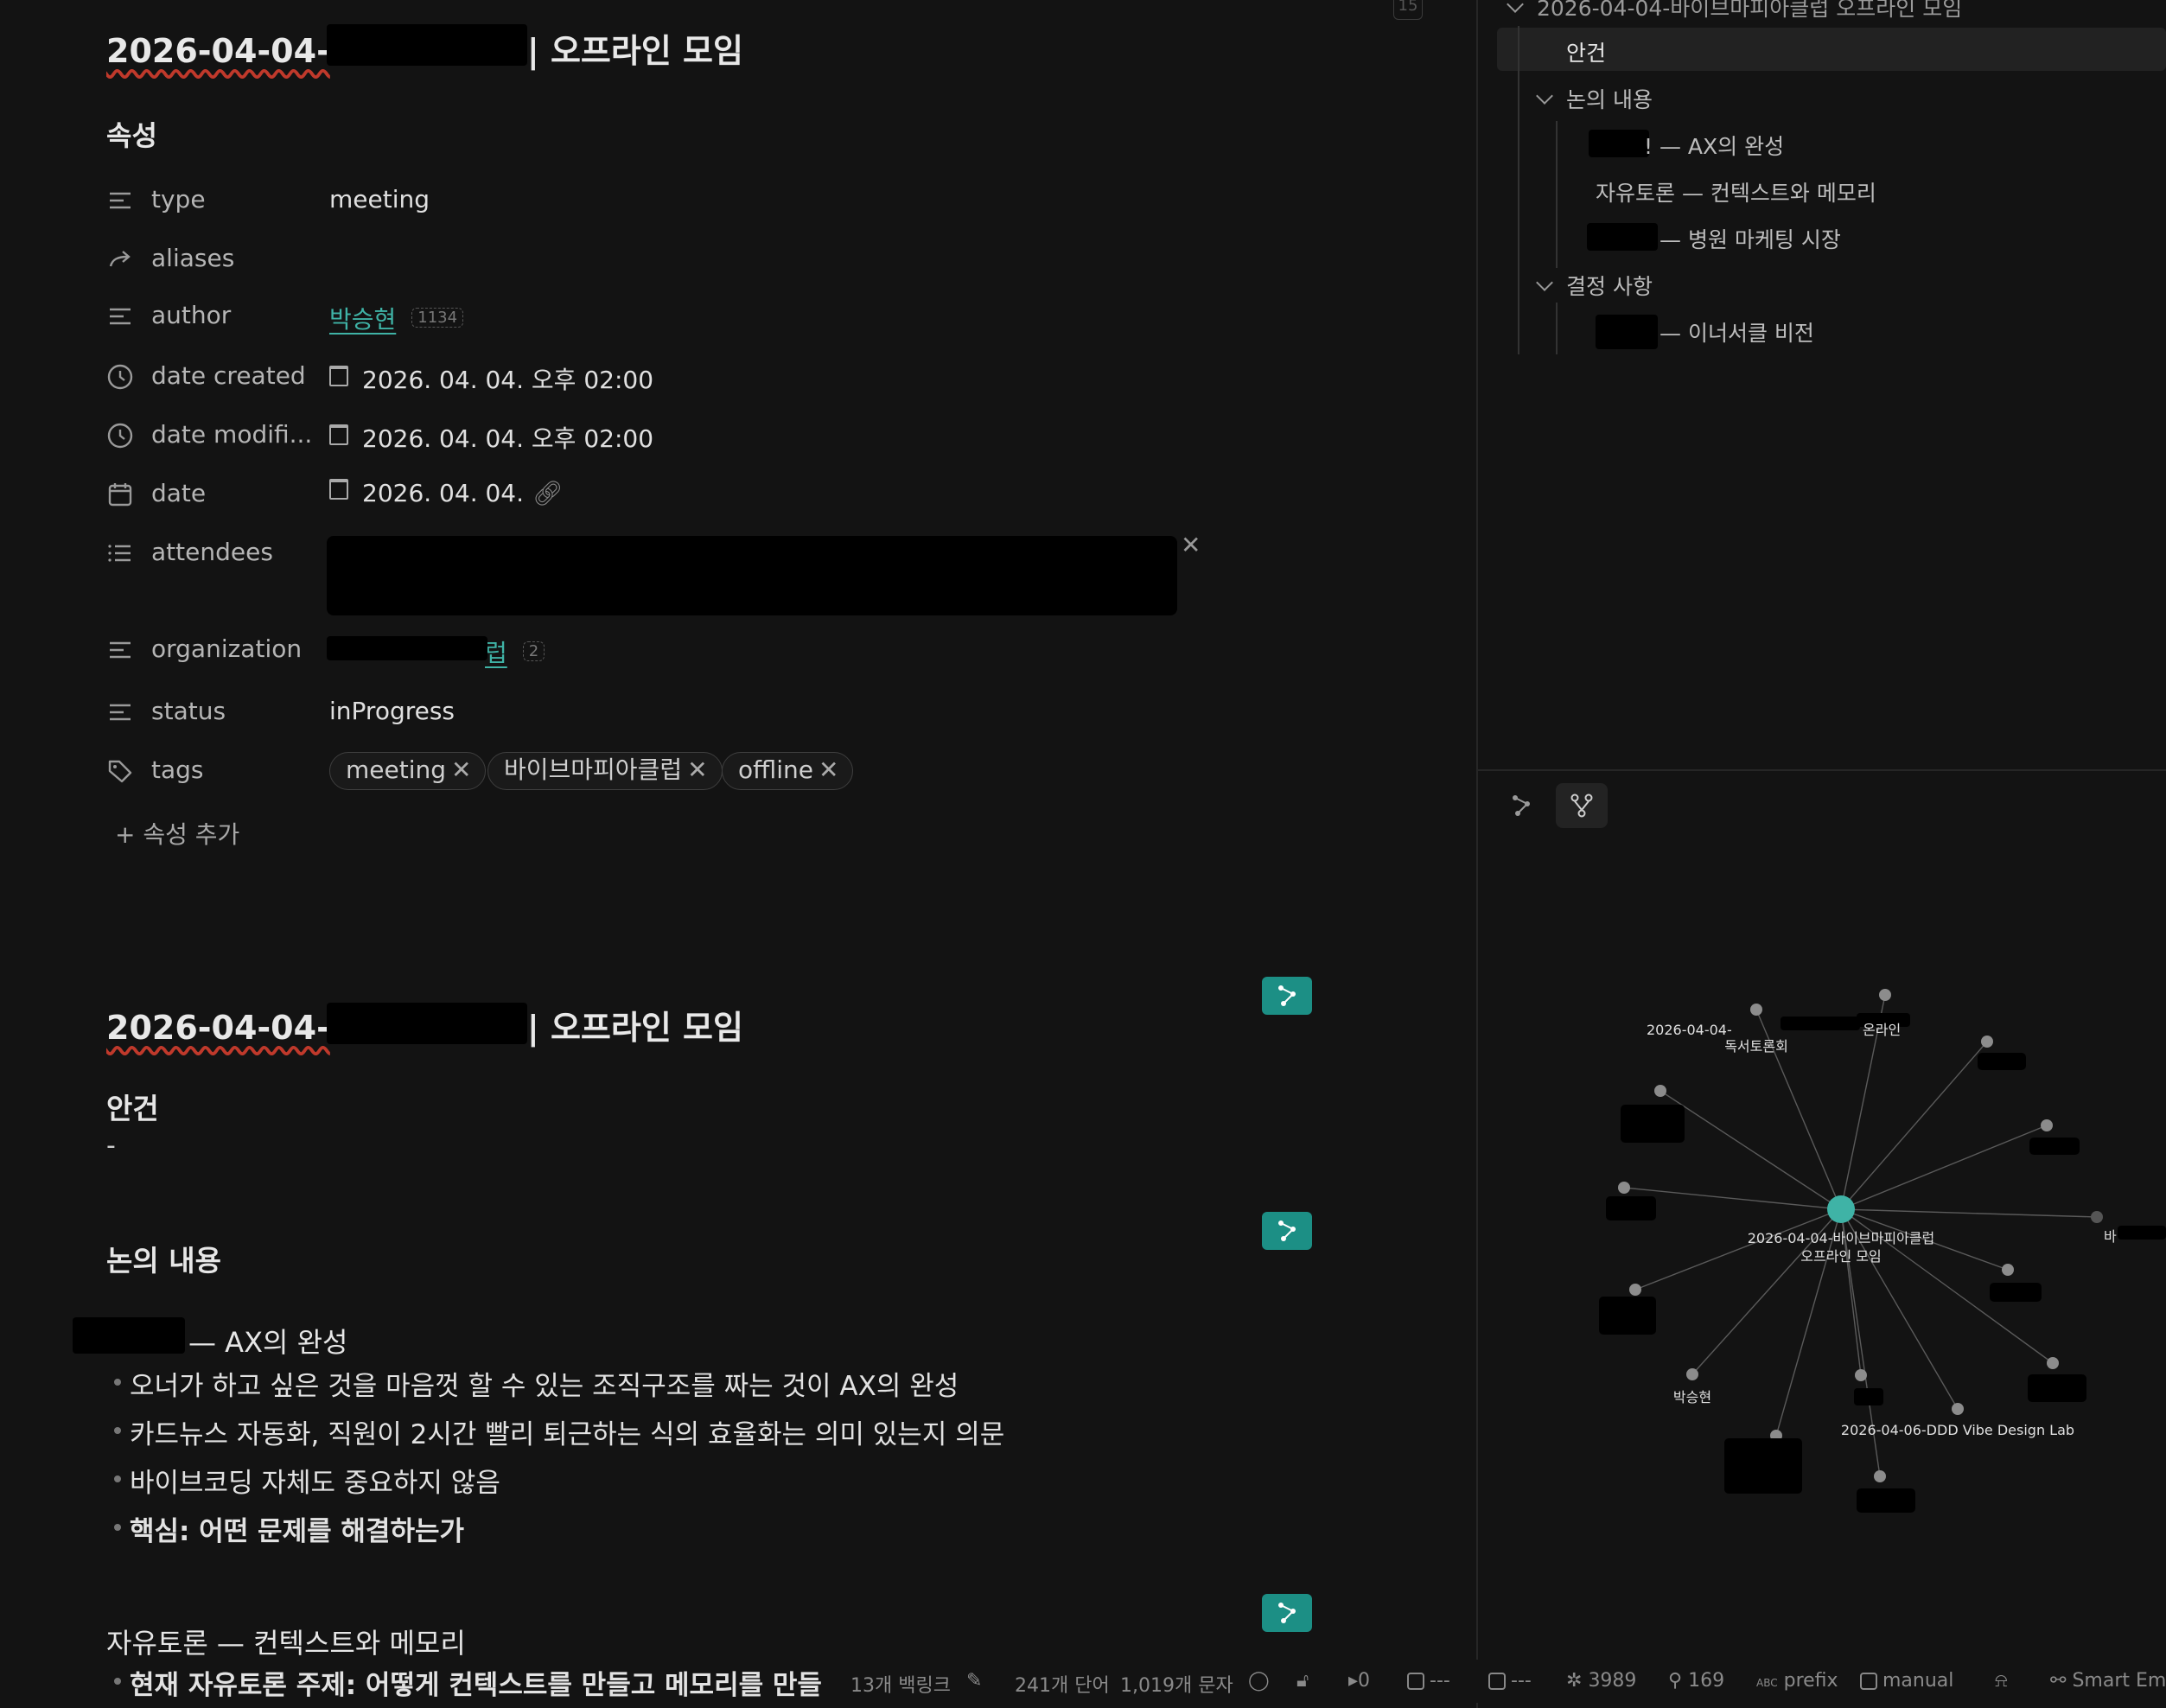  I want to click on property-date-modified: date modifi... 2026. 04. 04. 오후 02:00, so click(646, 436).